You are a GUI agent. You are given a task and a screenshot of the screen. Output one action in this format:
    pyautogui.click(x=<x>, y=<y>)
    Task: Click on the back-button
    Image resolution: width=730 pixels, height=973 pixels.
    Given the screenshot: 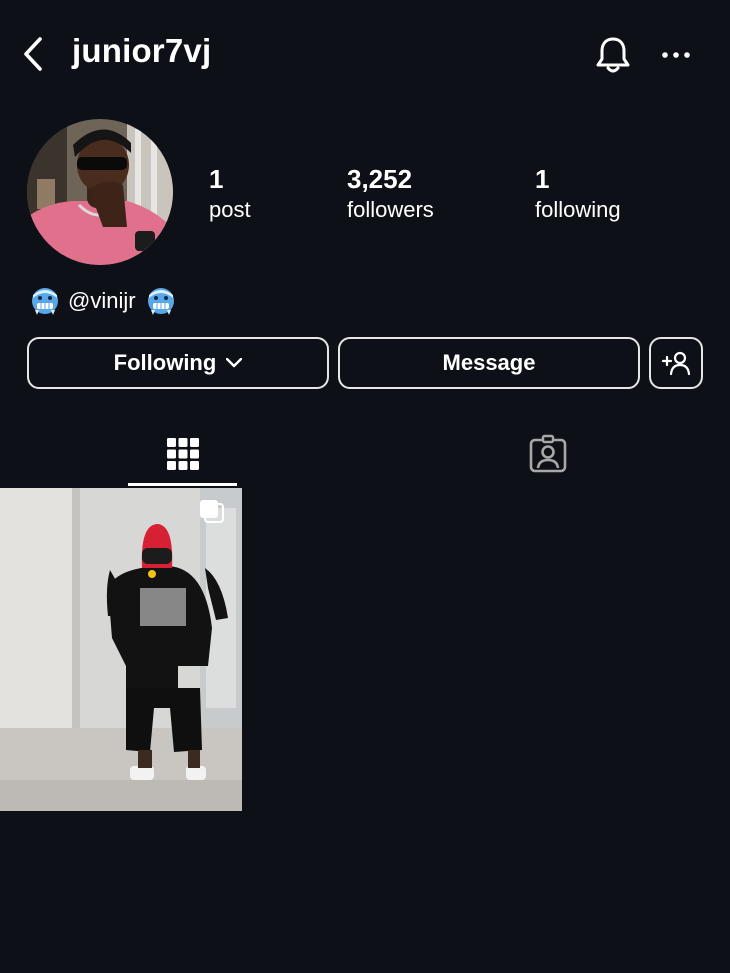 What is the action you would take?
    pyautogui.click(x=35, y=54)
    